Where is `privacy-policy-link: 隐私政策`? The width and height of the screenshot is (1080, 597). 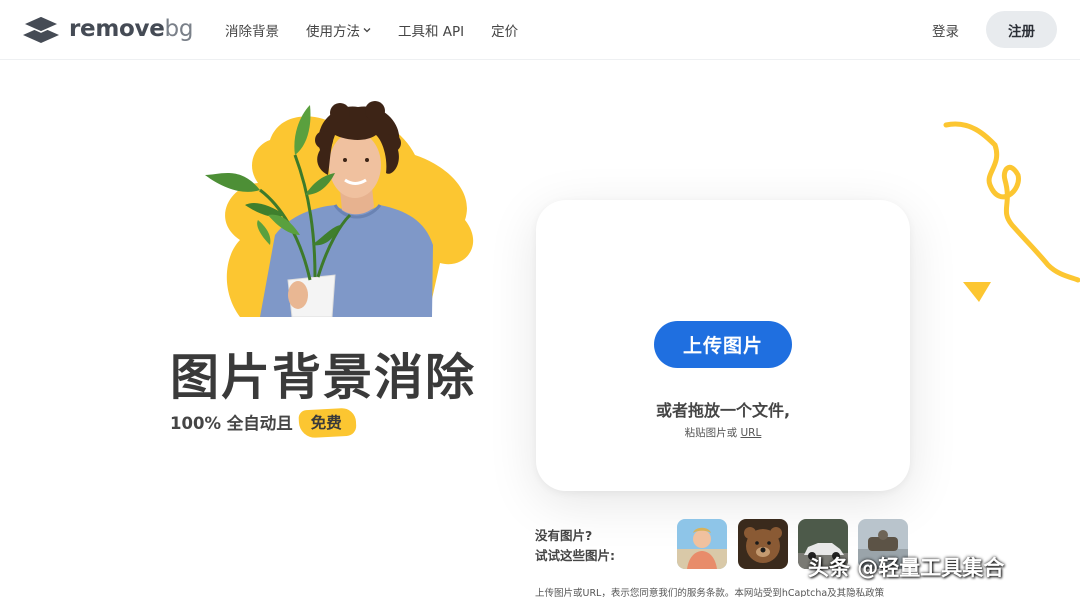 privacy-policy-link: 隐私政策 is located at coordinates (865, 592).